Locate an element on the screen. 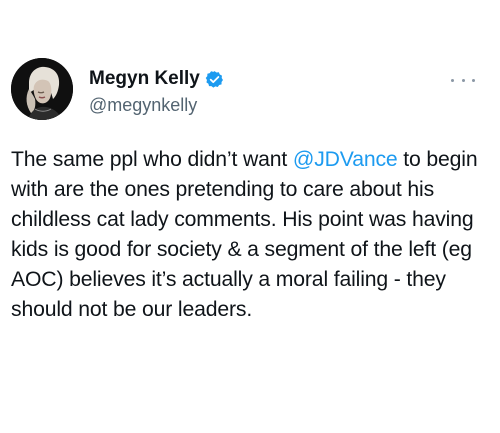 The width and height of the screenshot is (500, 433). author-handle: @megynkelly is located at coordinates (254, 105).